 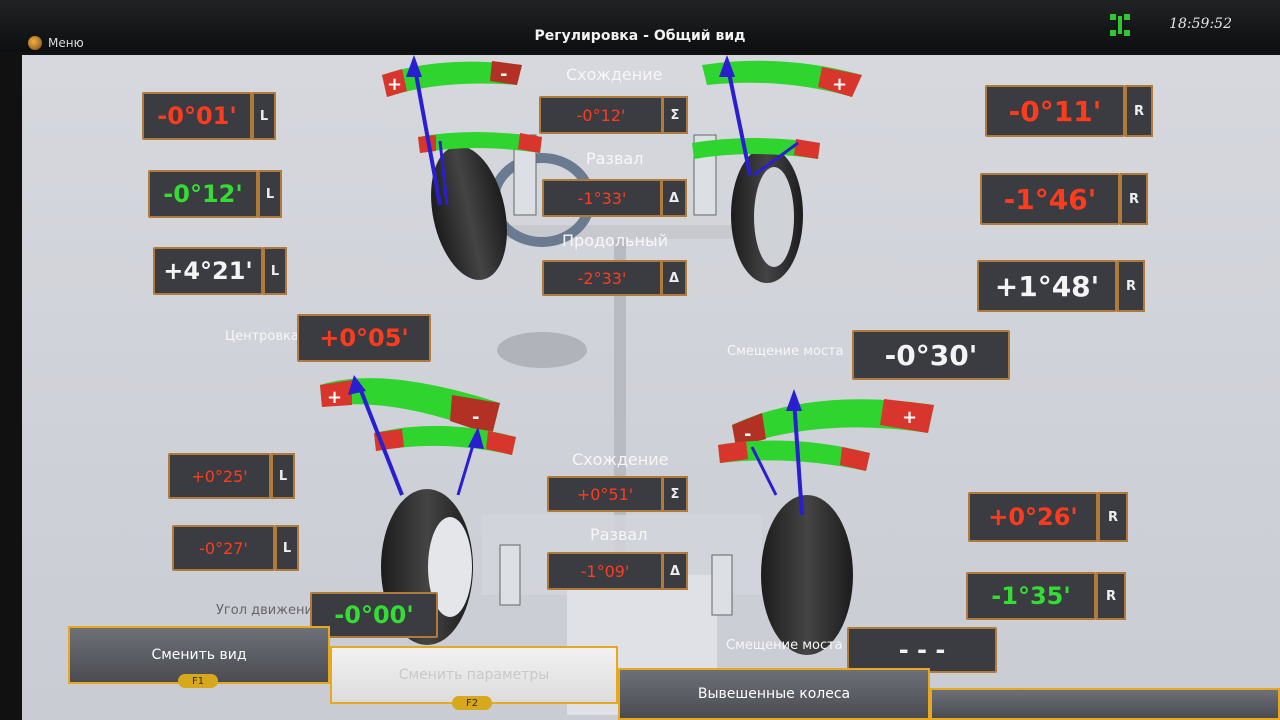 I want to click on rear-left-camber-value: -0°27', so click(x=223, y=548).